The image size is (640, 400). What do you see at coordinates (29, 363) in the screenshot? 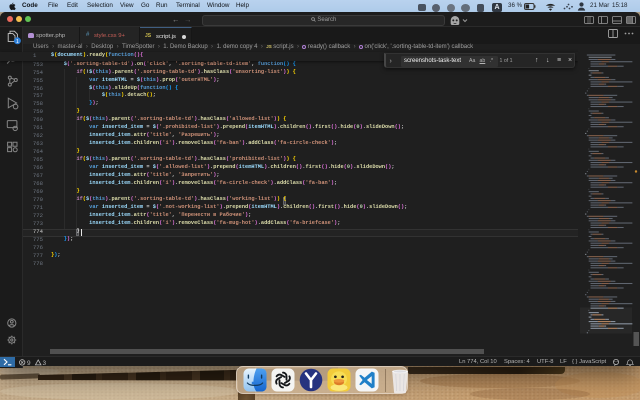
I see `svg-text: 9` at bounding box center [29, 363].